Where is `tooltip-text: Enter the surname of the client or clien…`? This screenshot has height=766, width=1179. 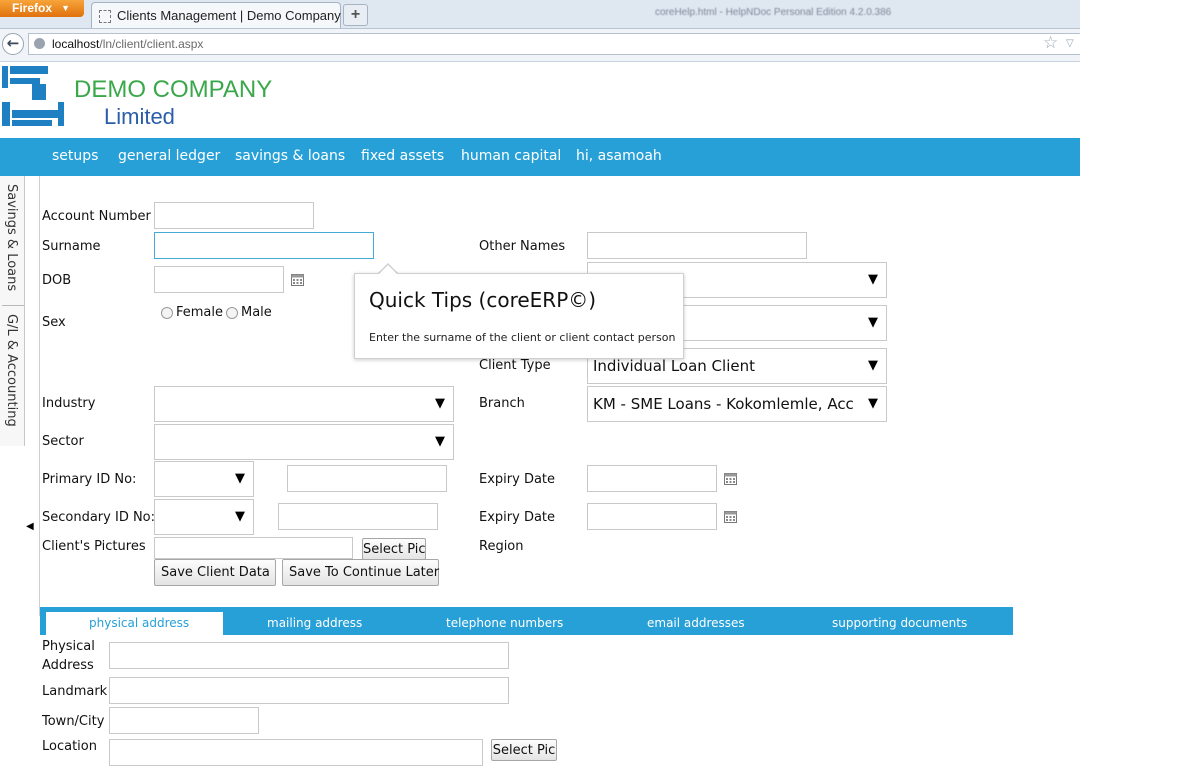
tooltip-text: Enter the surname of the client or clien… is located at coordinates (522, 337).